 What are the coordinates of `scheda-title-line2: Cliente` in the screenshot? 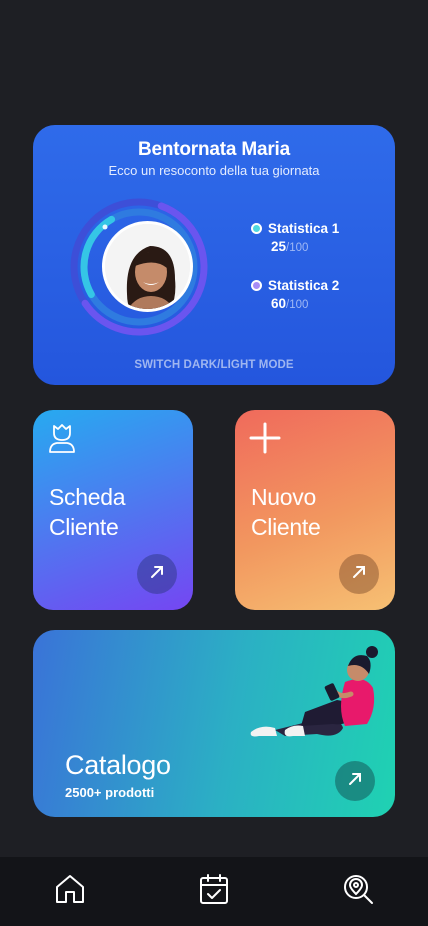 It's located at (84, 527).